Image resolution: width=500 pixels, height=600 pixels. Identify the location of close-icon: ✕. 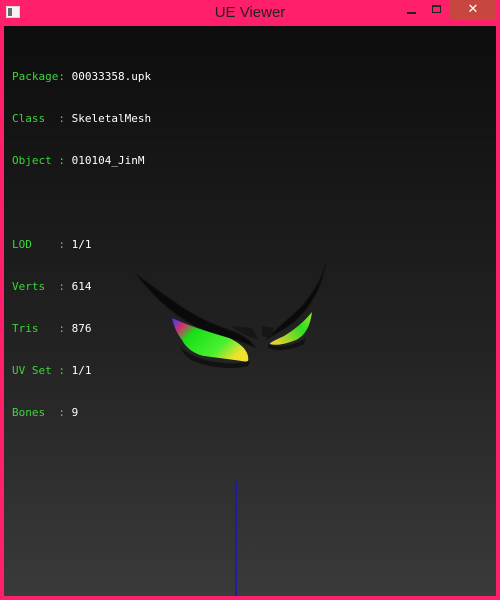
(473, 9).